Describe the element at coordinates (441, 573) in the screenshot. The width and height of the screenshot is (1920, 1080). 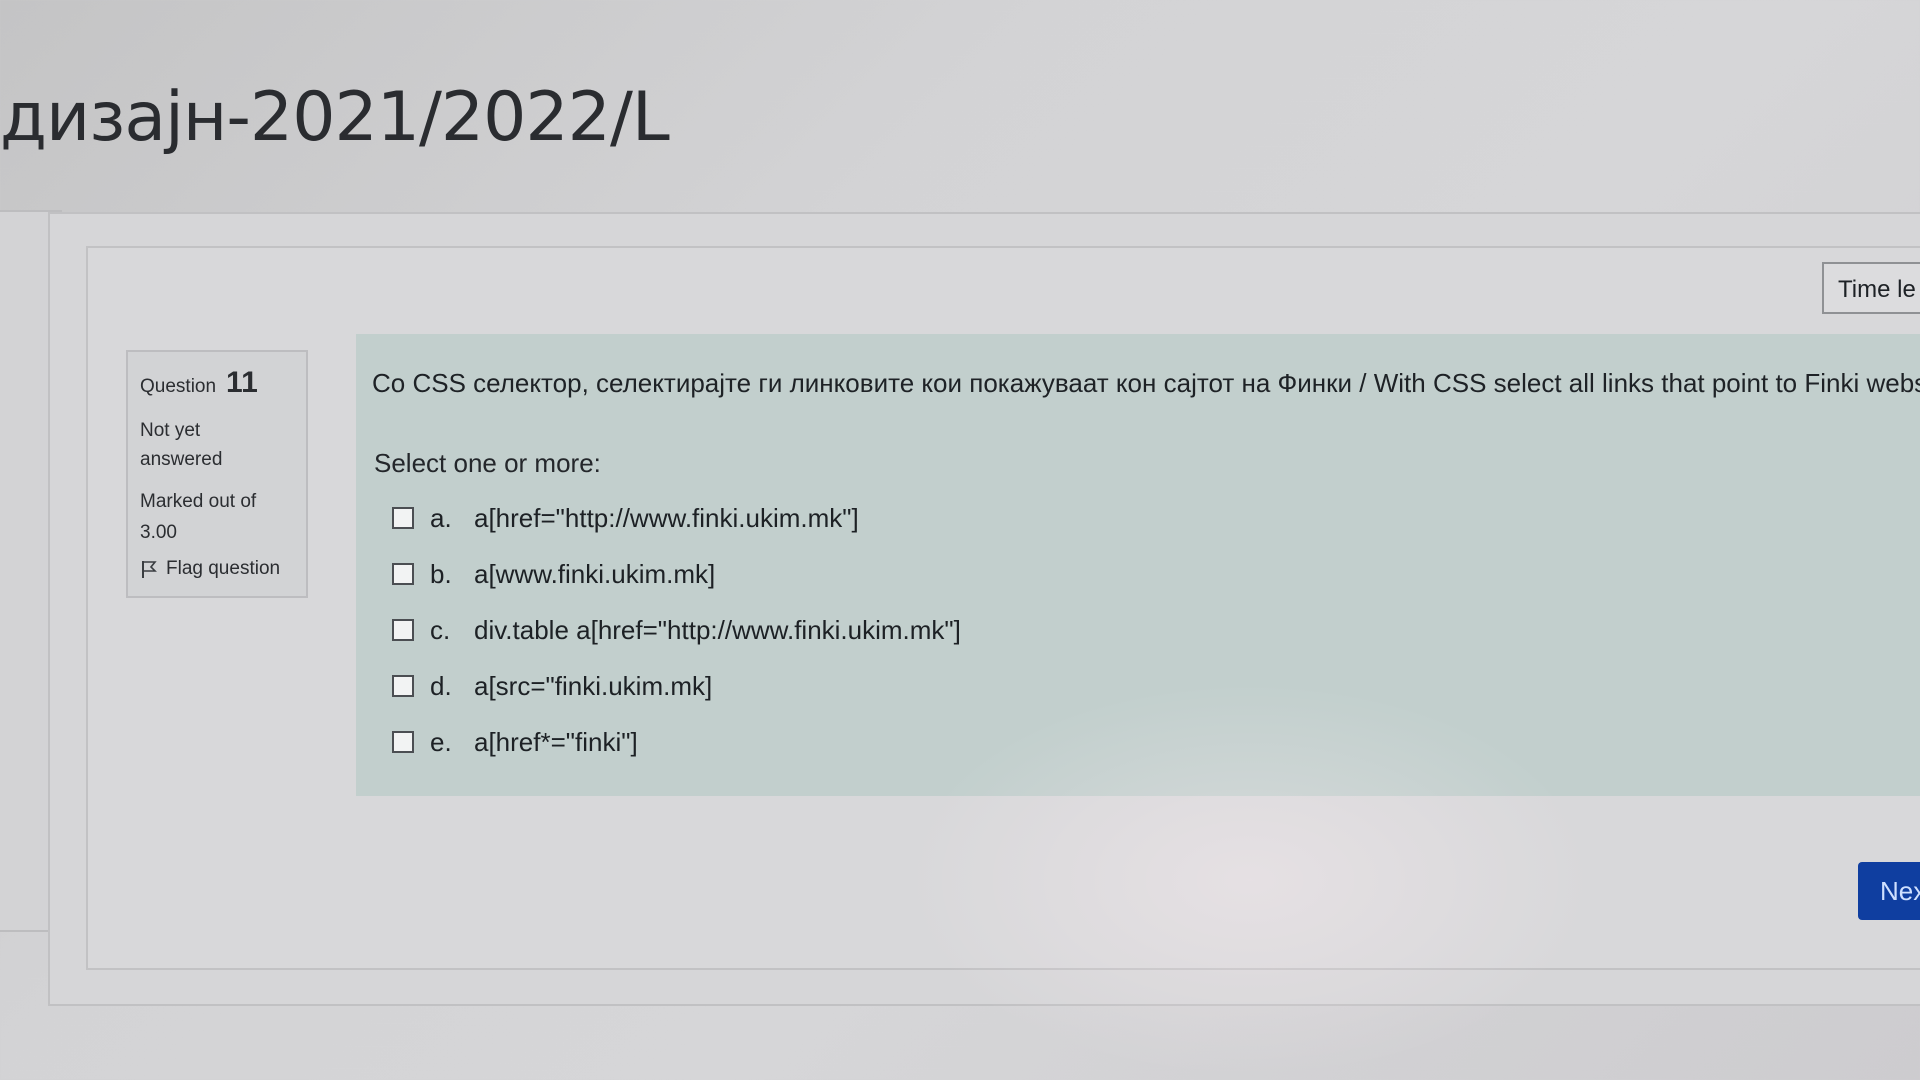
I see `answer-letter: b.` at that location.